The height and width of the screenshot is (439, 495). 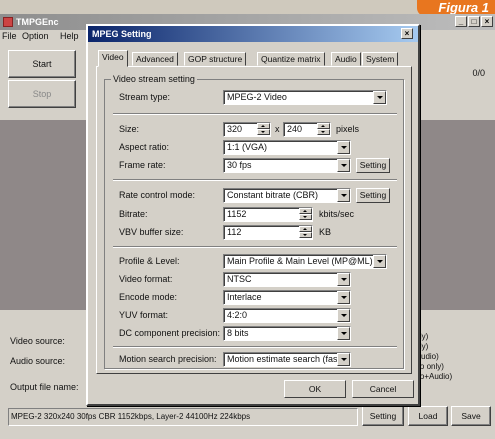 I want to click on aspect-ratio-value: 1:1 (VGA), so click(x=247, y=147).